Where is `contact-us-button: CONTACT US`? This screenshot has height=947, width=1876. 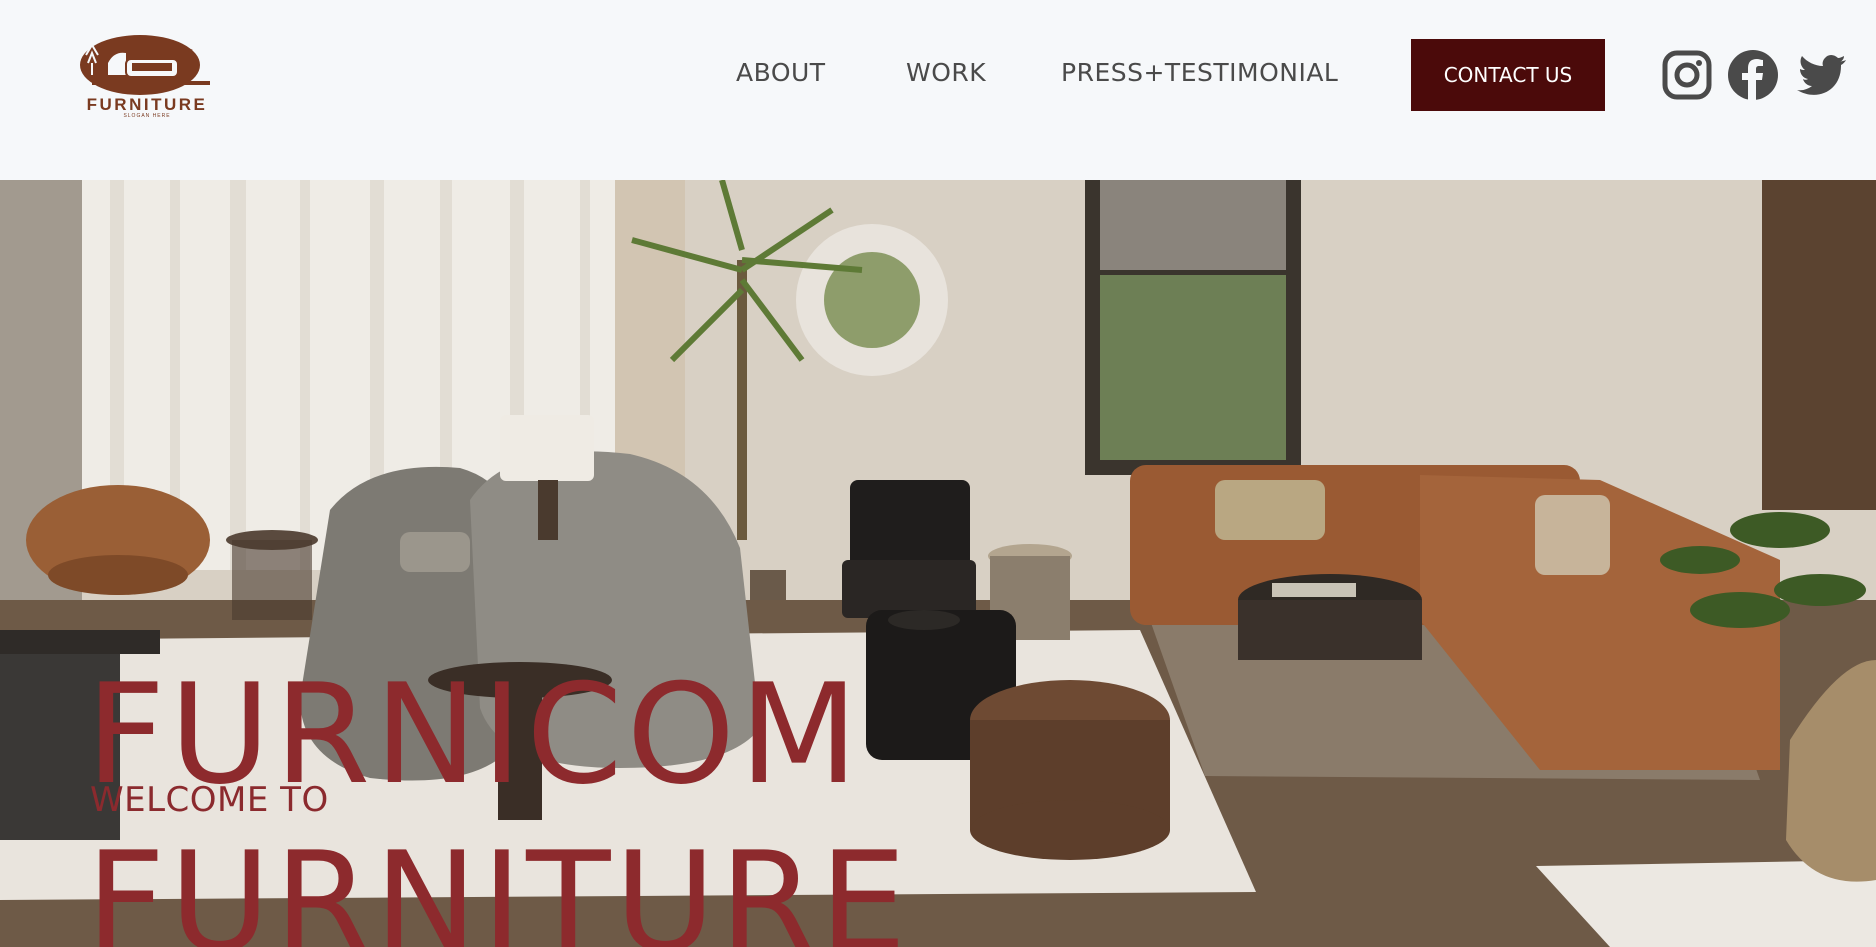 contact-us-button: CONTACT US is located at coordinates (1508, 75).